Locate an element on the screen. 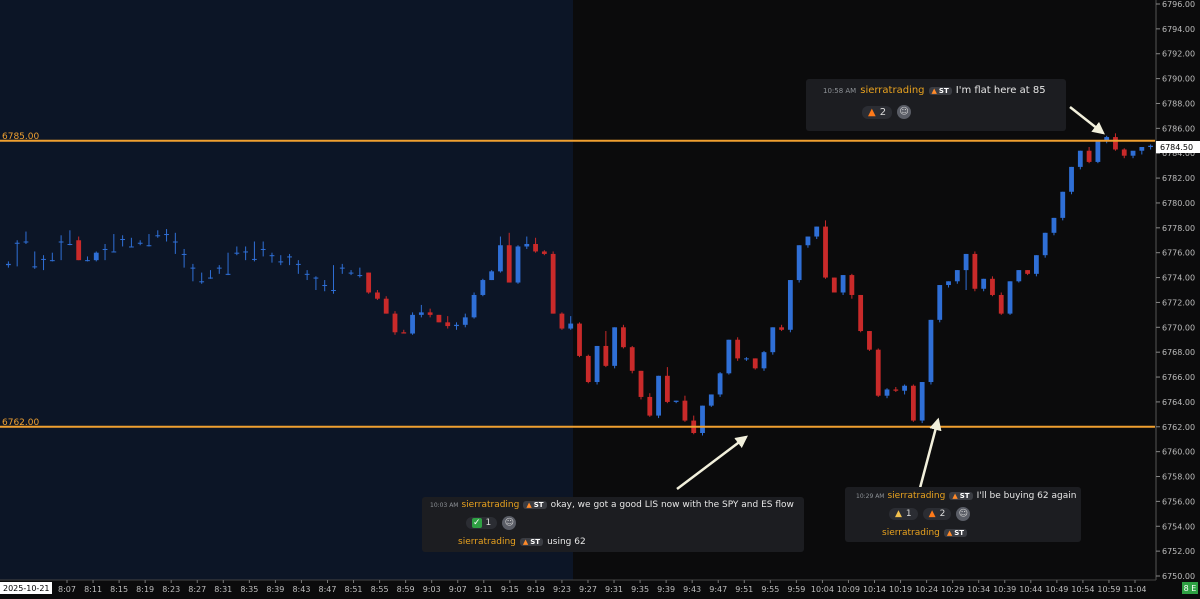  time-tick-label: 9:59 is located at coordinates (796, 589).